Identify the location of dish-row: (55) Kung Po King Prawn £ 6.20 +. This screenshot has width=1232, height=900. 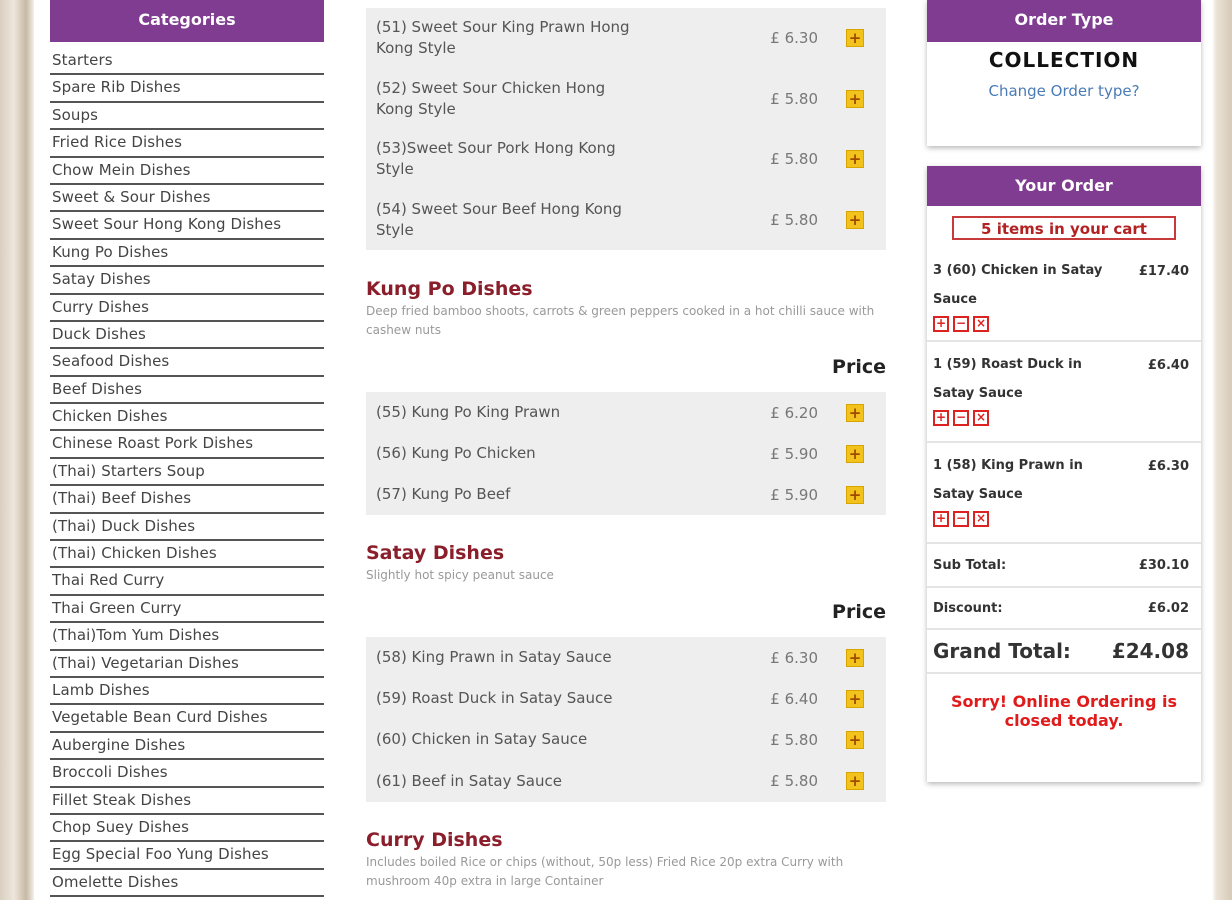
(626, 412).